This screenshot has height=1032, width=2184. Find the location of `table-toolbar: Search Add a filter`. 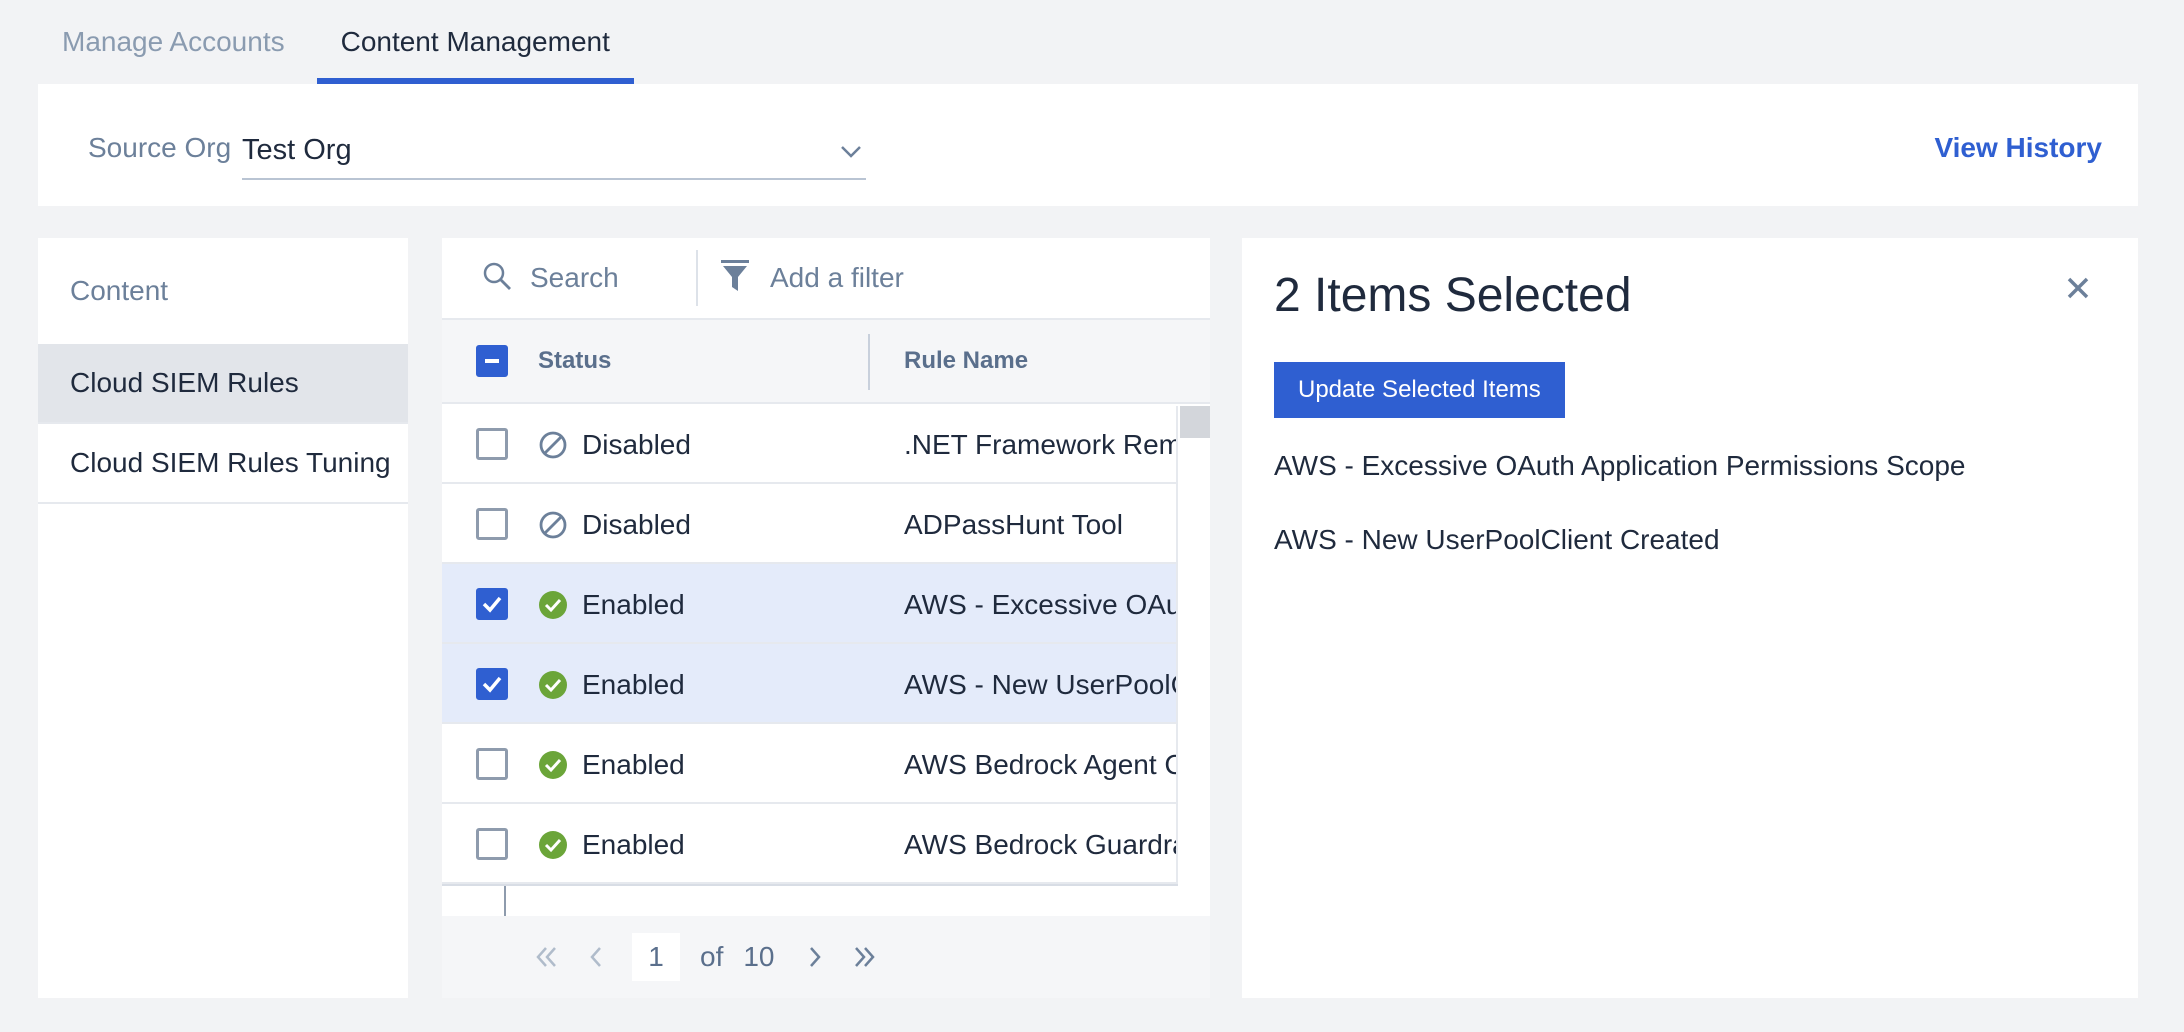

table-toolbar: Search Add a filter is located at coordinates (826, 279).